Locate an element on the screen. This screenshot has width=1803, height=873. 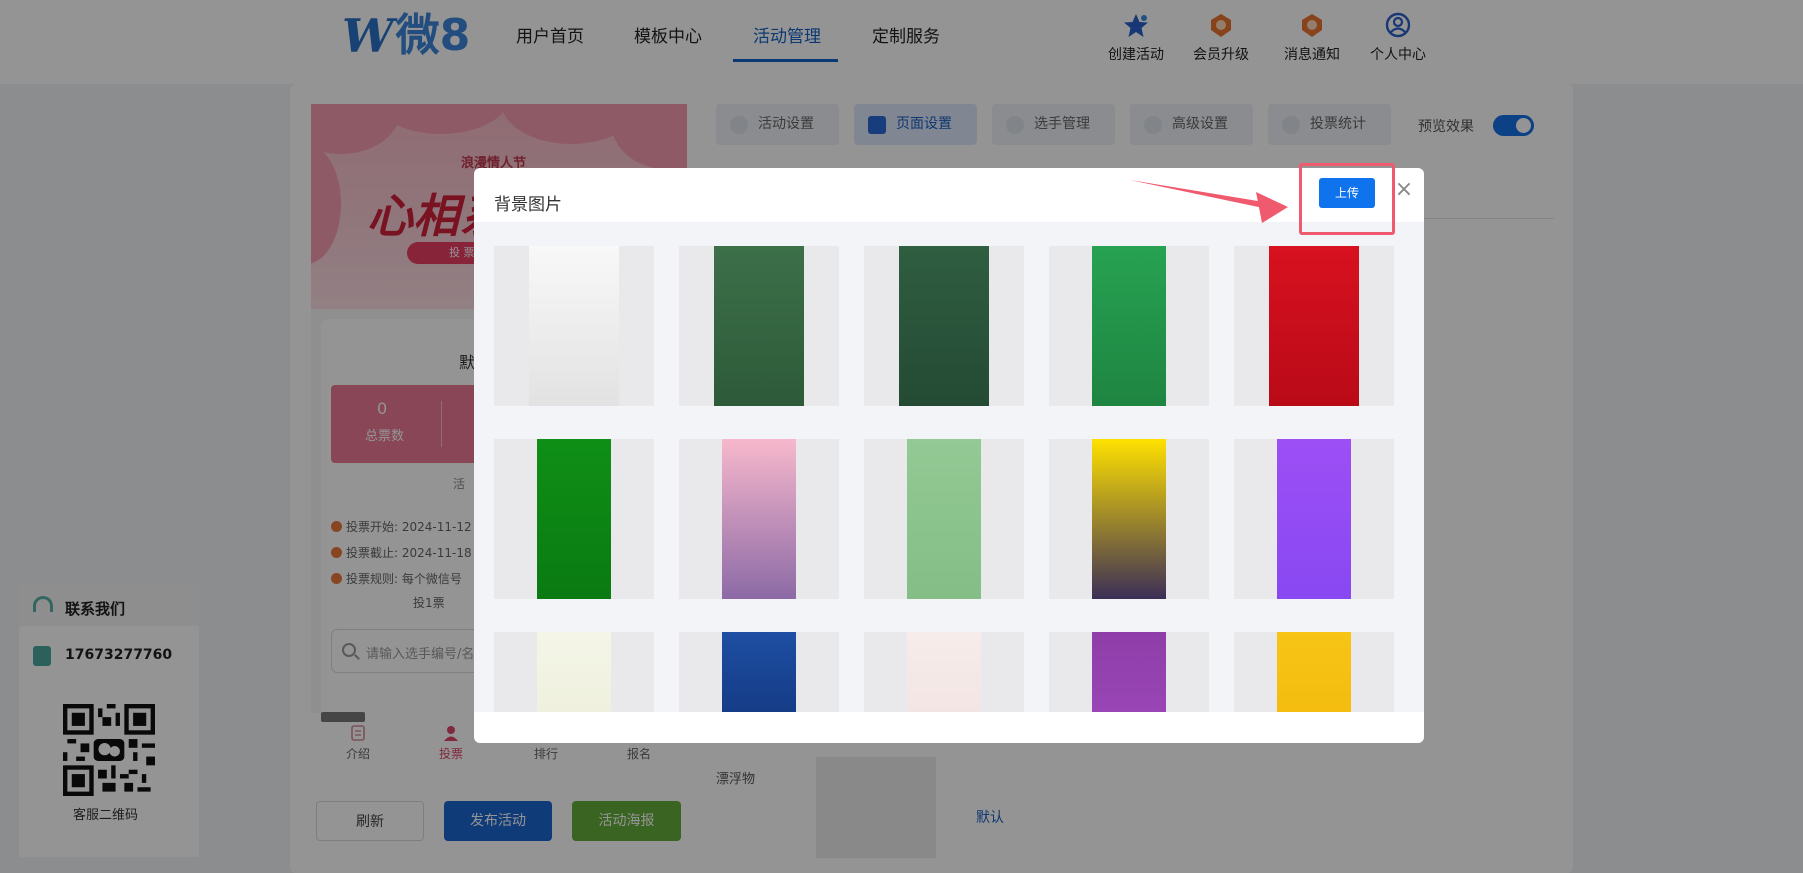
annotation-highlight-box is located at coordinates (1347, 199).